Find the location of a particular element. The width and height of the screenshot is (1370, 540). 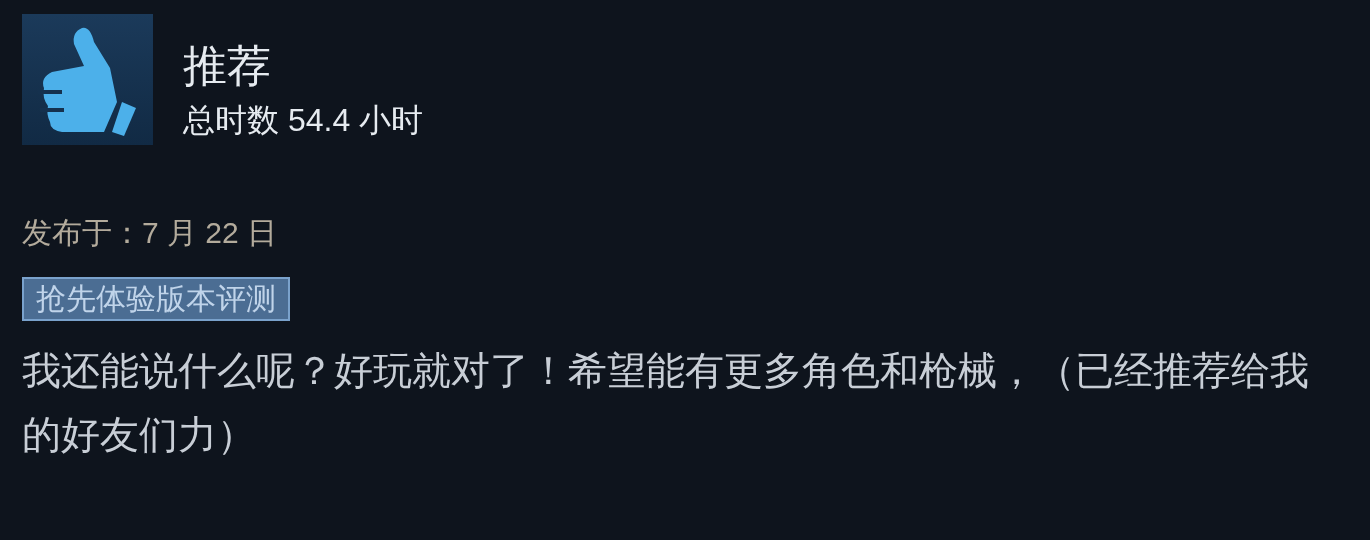

review-verdict: 推荐 is located at coordinates (227, 66).